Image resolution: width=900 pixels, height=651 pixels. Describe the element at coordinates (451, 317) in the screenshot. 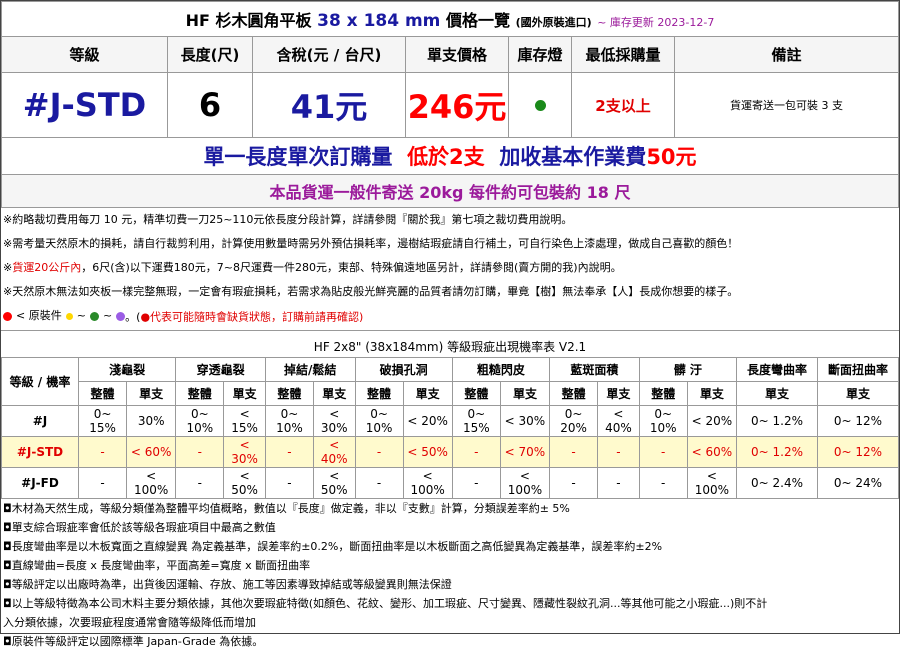

I see `legend-row: < 原裝件 ~ ~ 。(●代表可能隨時會缺貨狀態，訂購前請再確認)` at that location.